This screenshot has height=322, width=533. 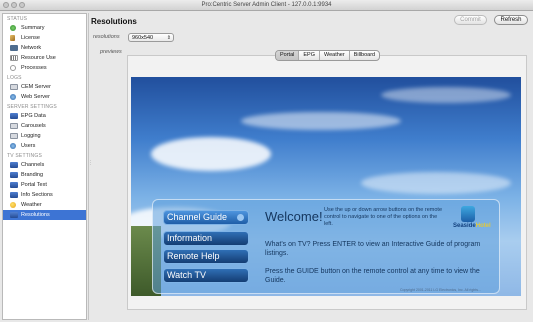 What do you see at coordinates (12, 38) in the screenshot?
I see `license-icon` at bounding box center [12, 38].